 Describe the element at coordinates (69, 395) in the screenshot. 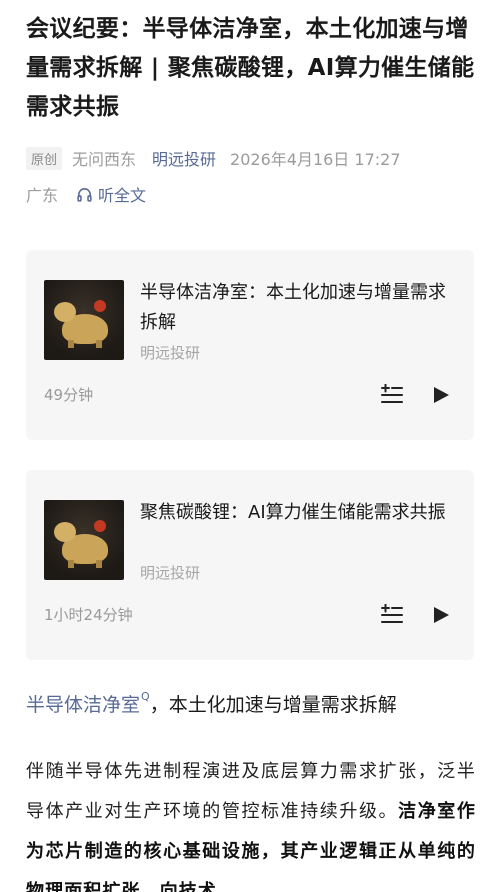

I see `audio-duration: 49分钟` at that location.